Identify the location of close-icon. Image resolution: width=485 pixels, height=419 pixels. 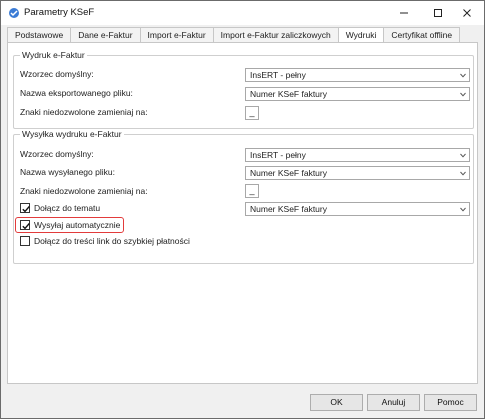
(467, 13).